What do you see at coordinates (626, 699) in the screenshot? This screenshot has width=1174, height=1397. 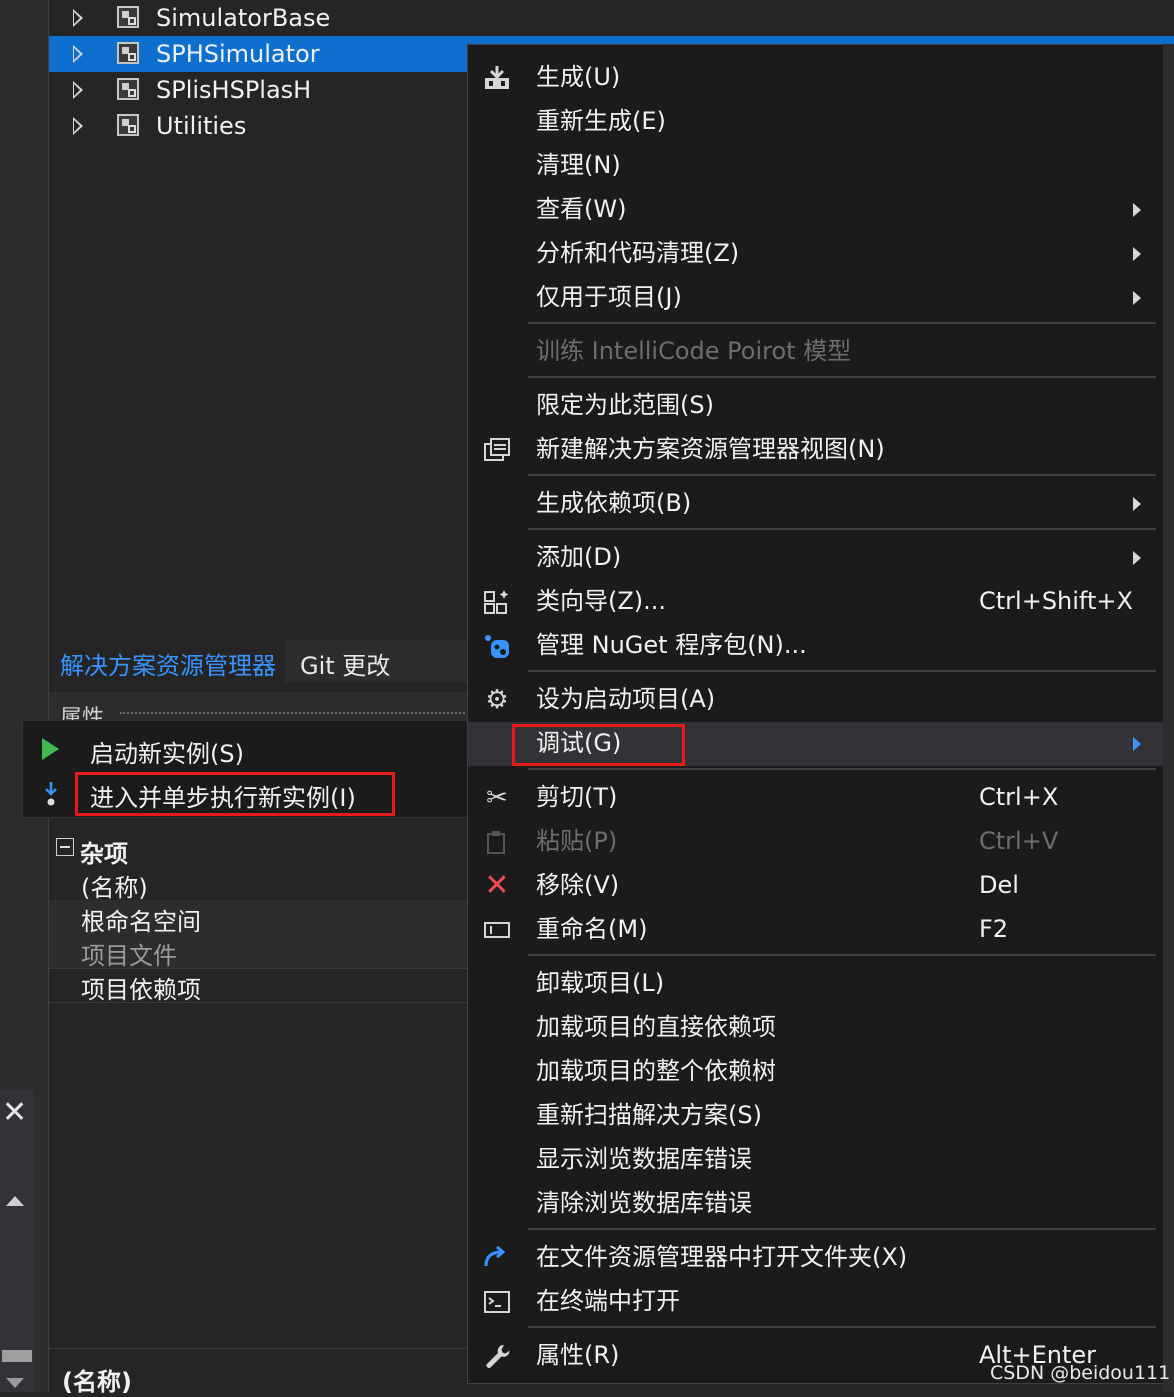 I see `menu-item-label: 设为启动项目(A)` at bounding box center [626, 699].